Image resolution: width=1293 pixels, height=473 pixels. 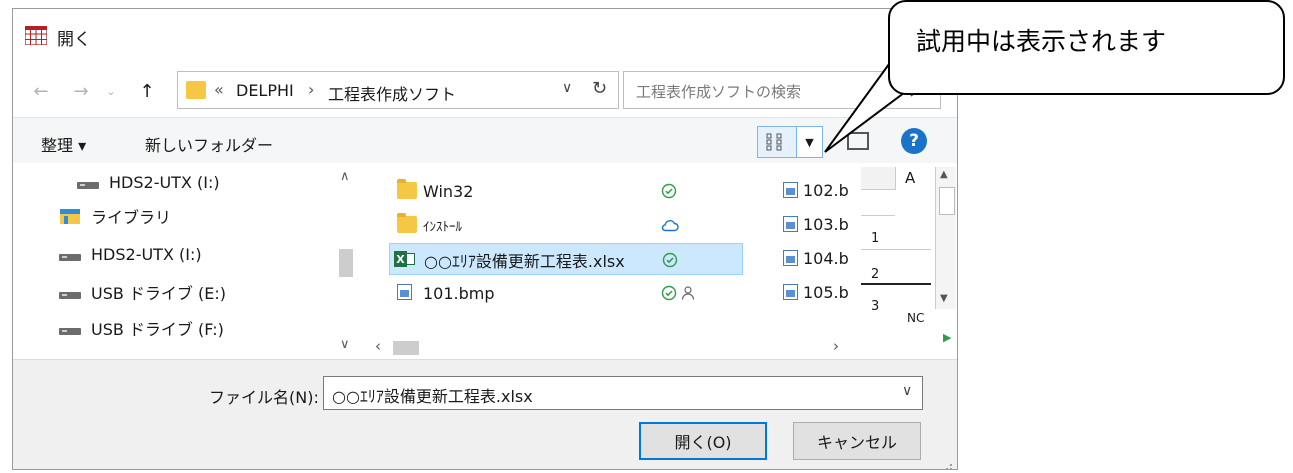 I want to click on sidebar-item-label: USB ドライブ (E:), so click(x=159, y=293).